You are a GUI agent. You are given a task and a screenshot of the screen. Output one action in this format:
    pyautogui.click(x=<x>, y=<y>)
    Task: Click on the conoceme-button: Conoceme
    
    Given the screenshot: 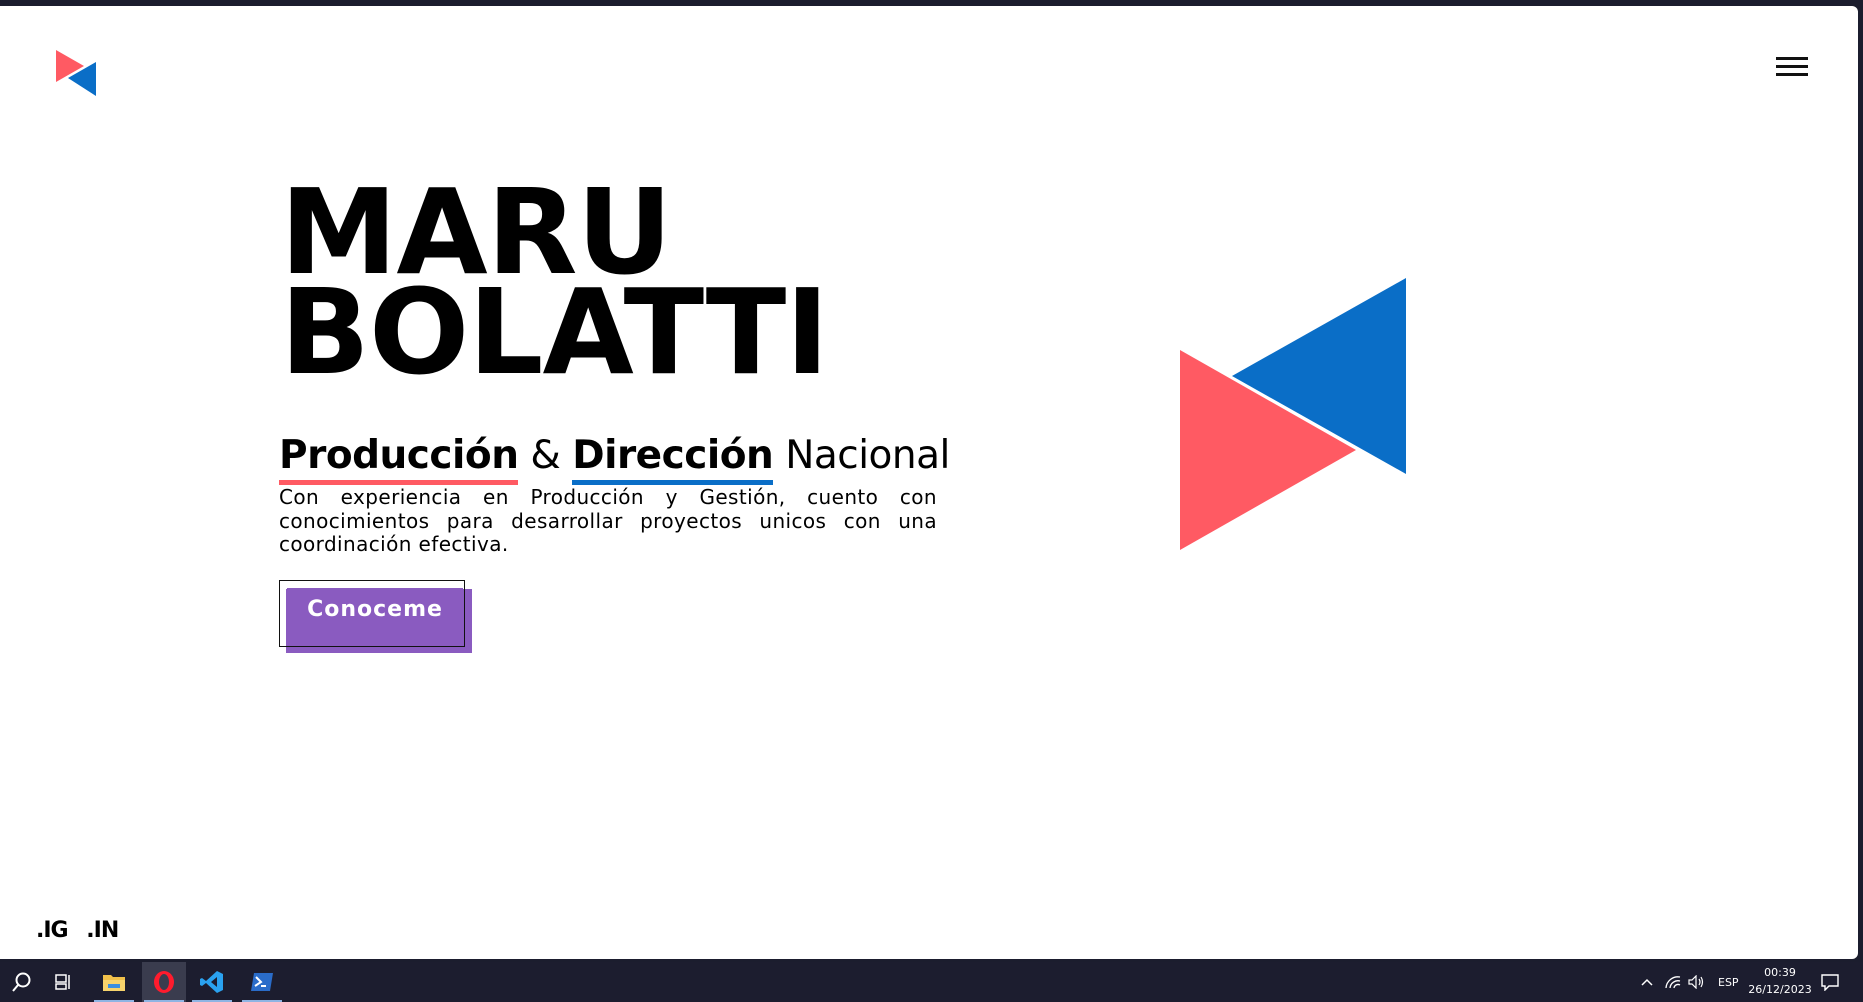 What is the action you would take?
    pyautogui.click(x=375, y=616)
    